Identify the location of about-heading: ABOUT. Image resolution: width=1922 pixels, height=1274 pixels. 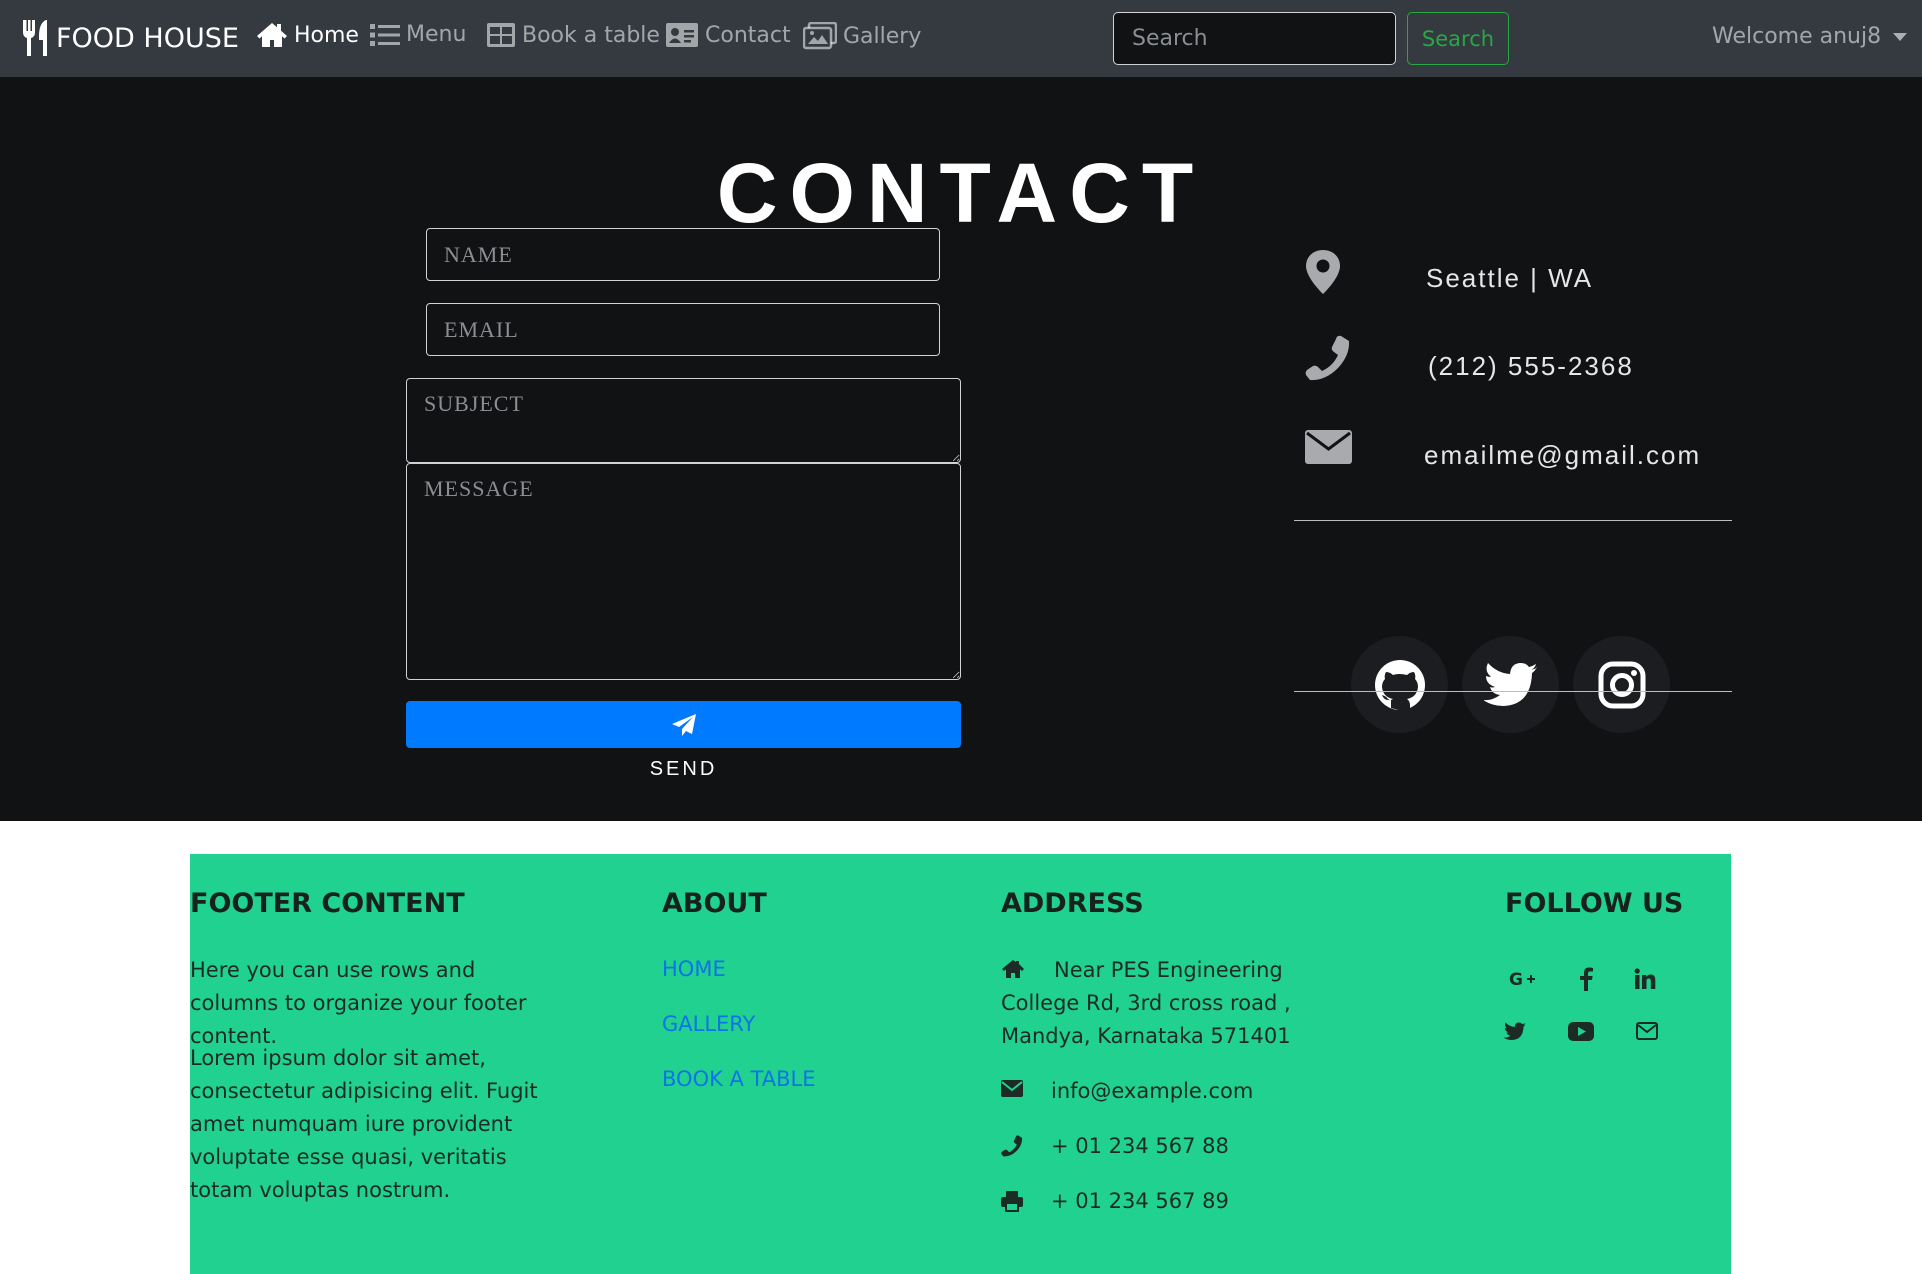
(714, 903).